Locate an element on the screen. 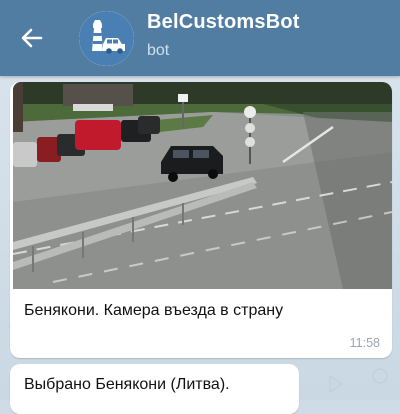  customs-lighthouse-car-logo is located at coordinates (106, 38).